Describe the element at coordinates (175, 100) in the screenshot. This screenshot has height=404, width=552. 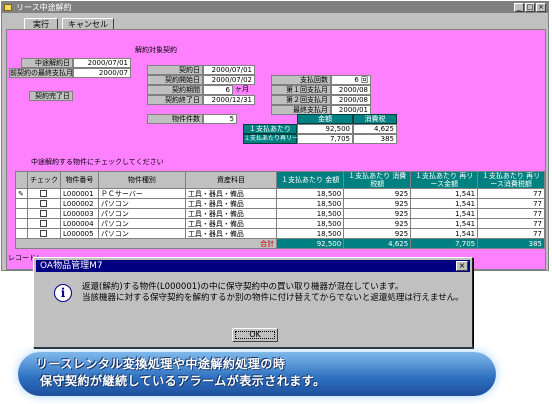
I see `end-date-contract-label: 契約終了日` at that location.